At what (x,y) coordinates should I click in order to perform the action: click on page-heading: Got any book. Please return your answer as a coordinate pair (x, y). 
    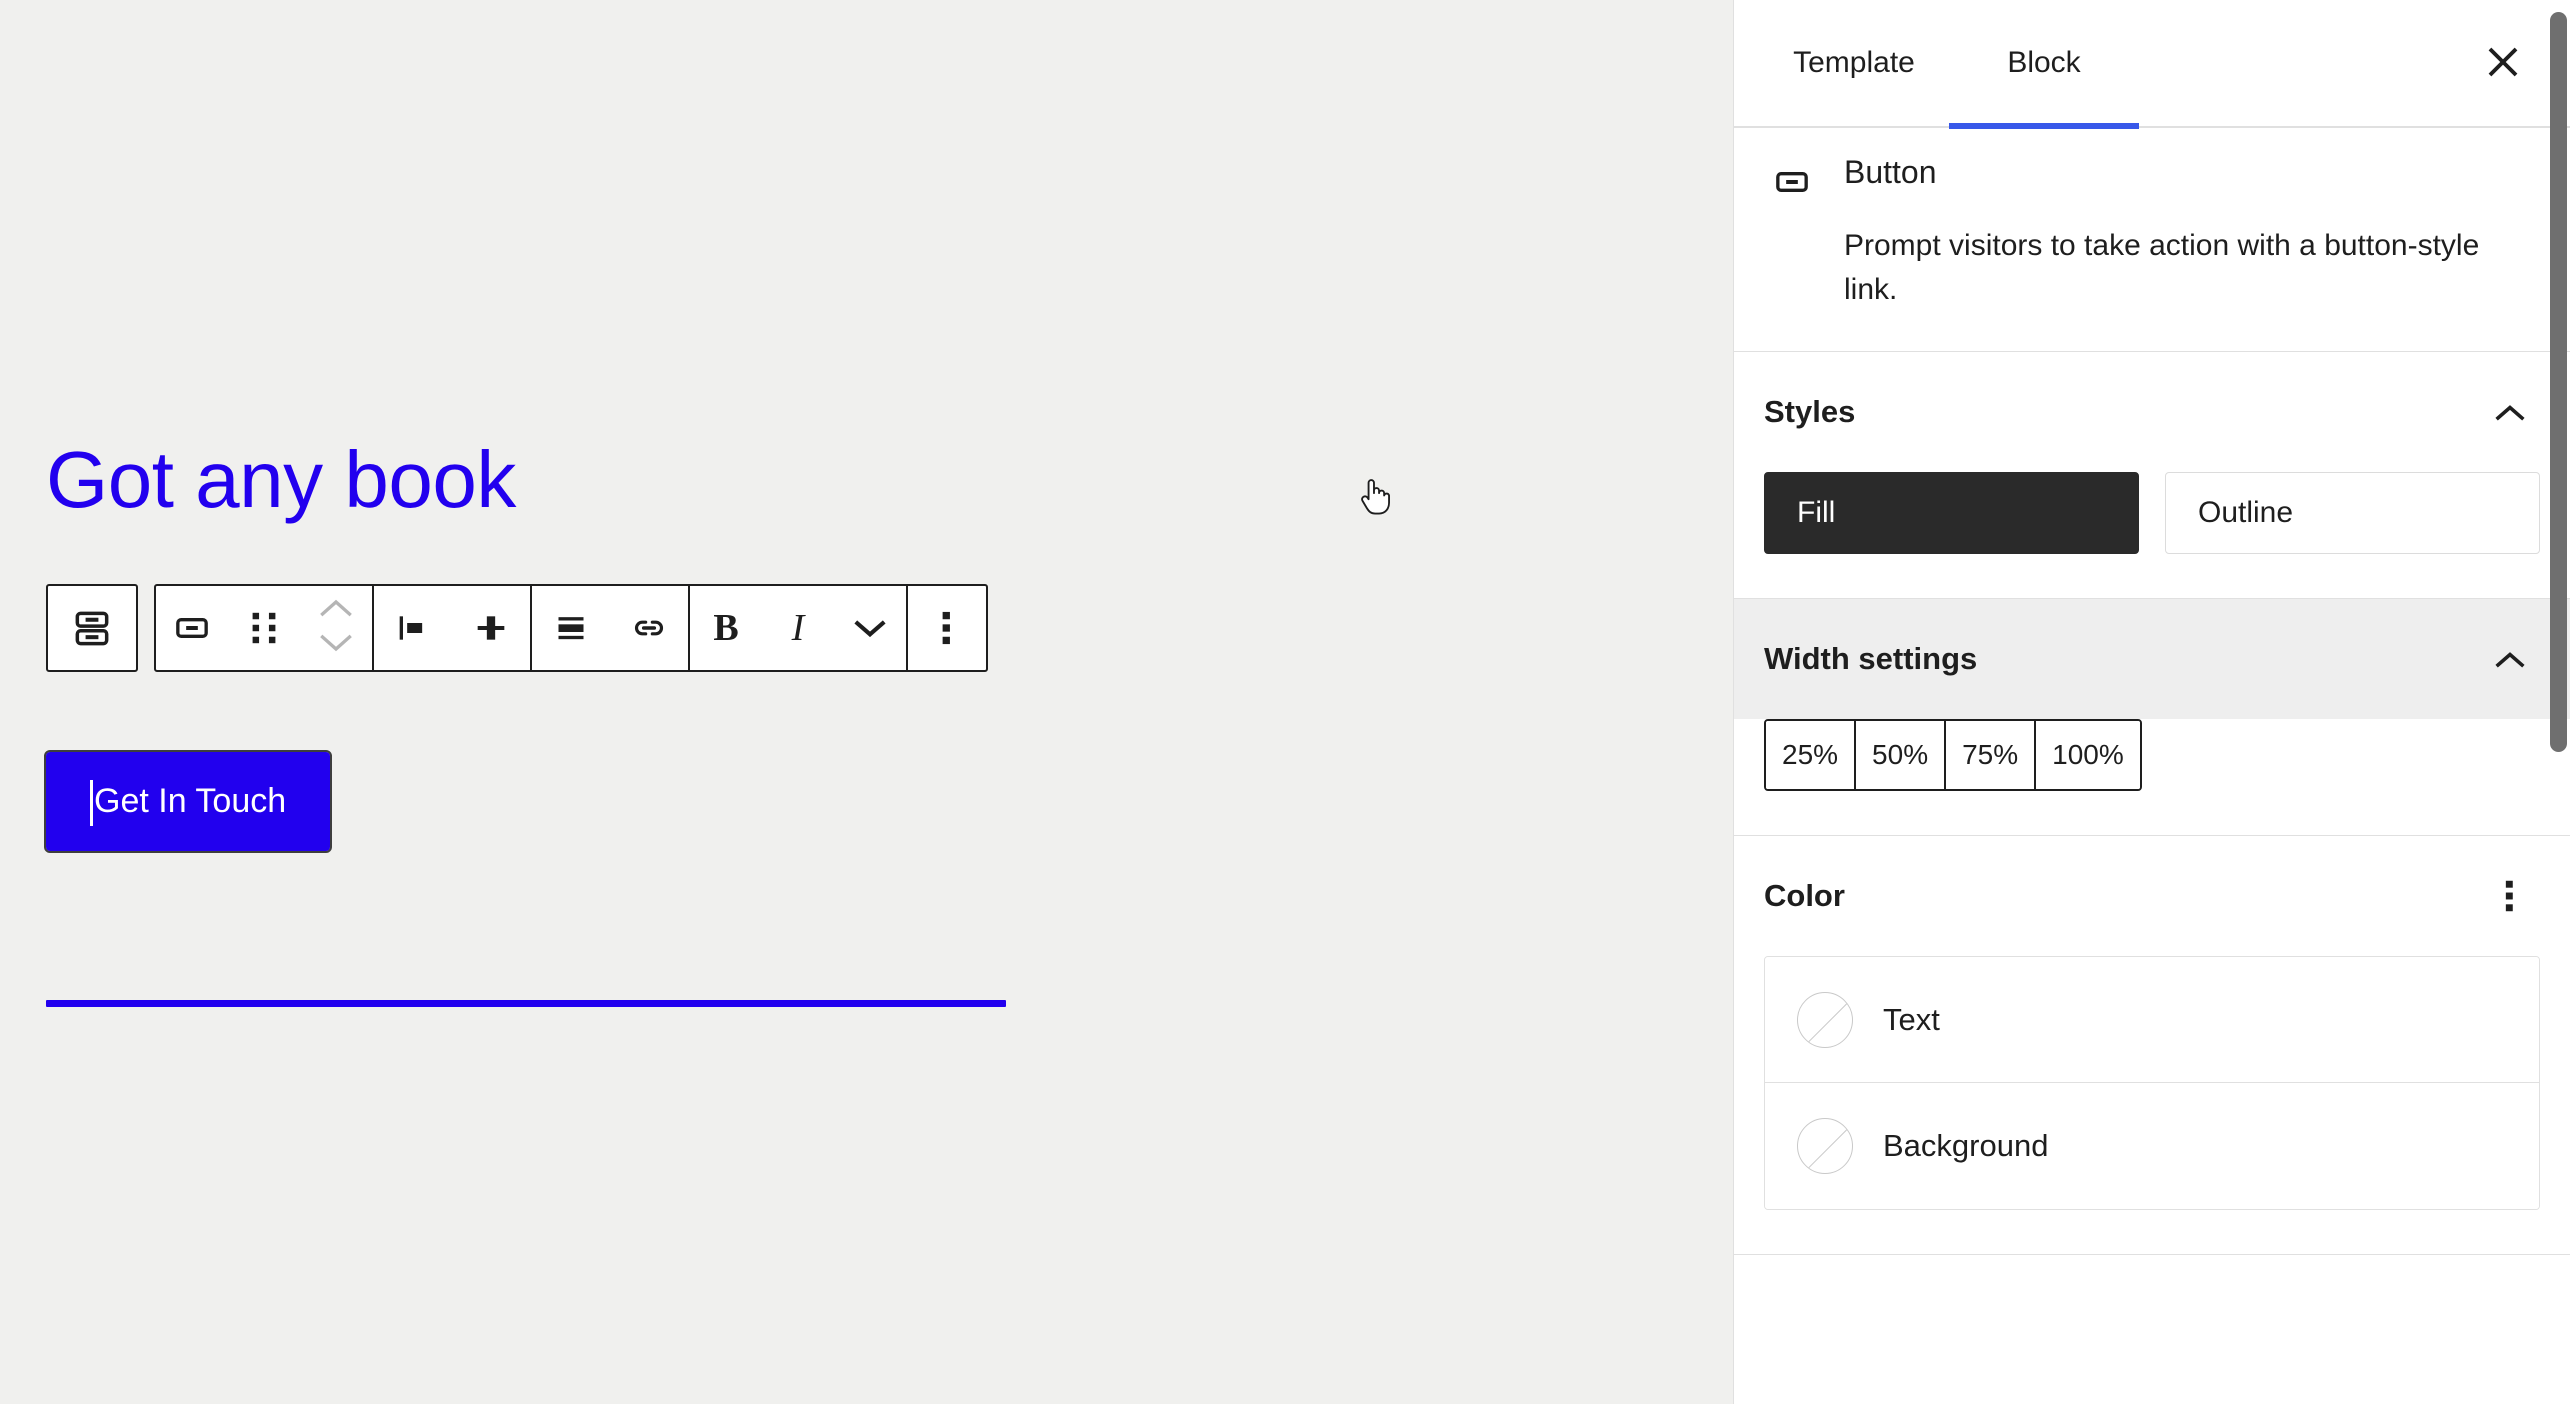
    Looking at the image, I should click on (281, 480).